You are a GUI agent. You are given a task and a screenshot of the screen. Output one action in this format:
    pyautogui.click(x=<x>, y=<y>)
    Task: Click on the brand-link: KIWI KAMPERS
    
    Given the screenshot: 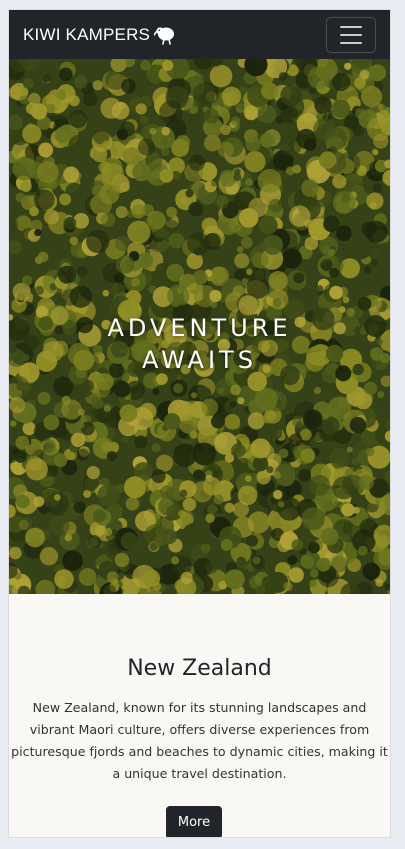 What is the action you would take?
    pyautogui.click(x=100, y=35)
    